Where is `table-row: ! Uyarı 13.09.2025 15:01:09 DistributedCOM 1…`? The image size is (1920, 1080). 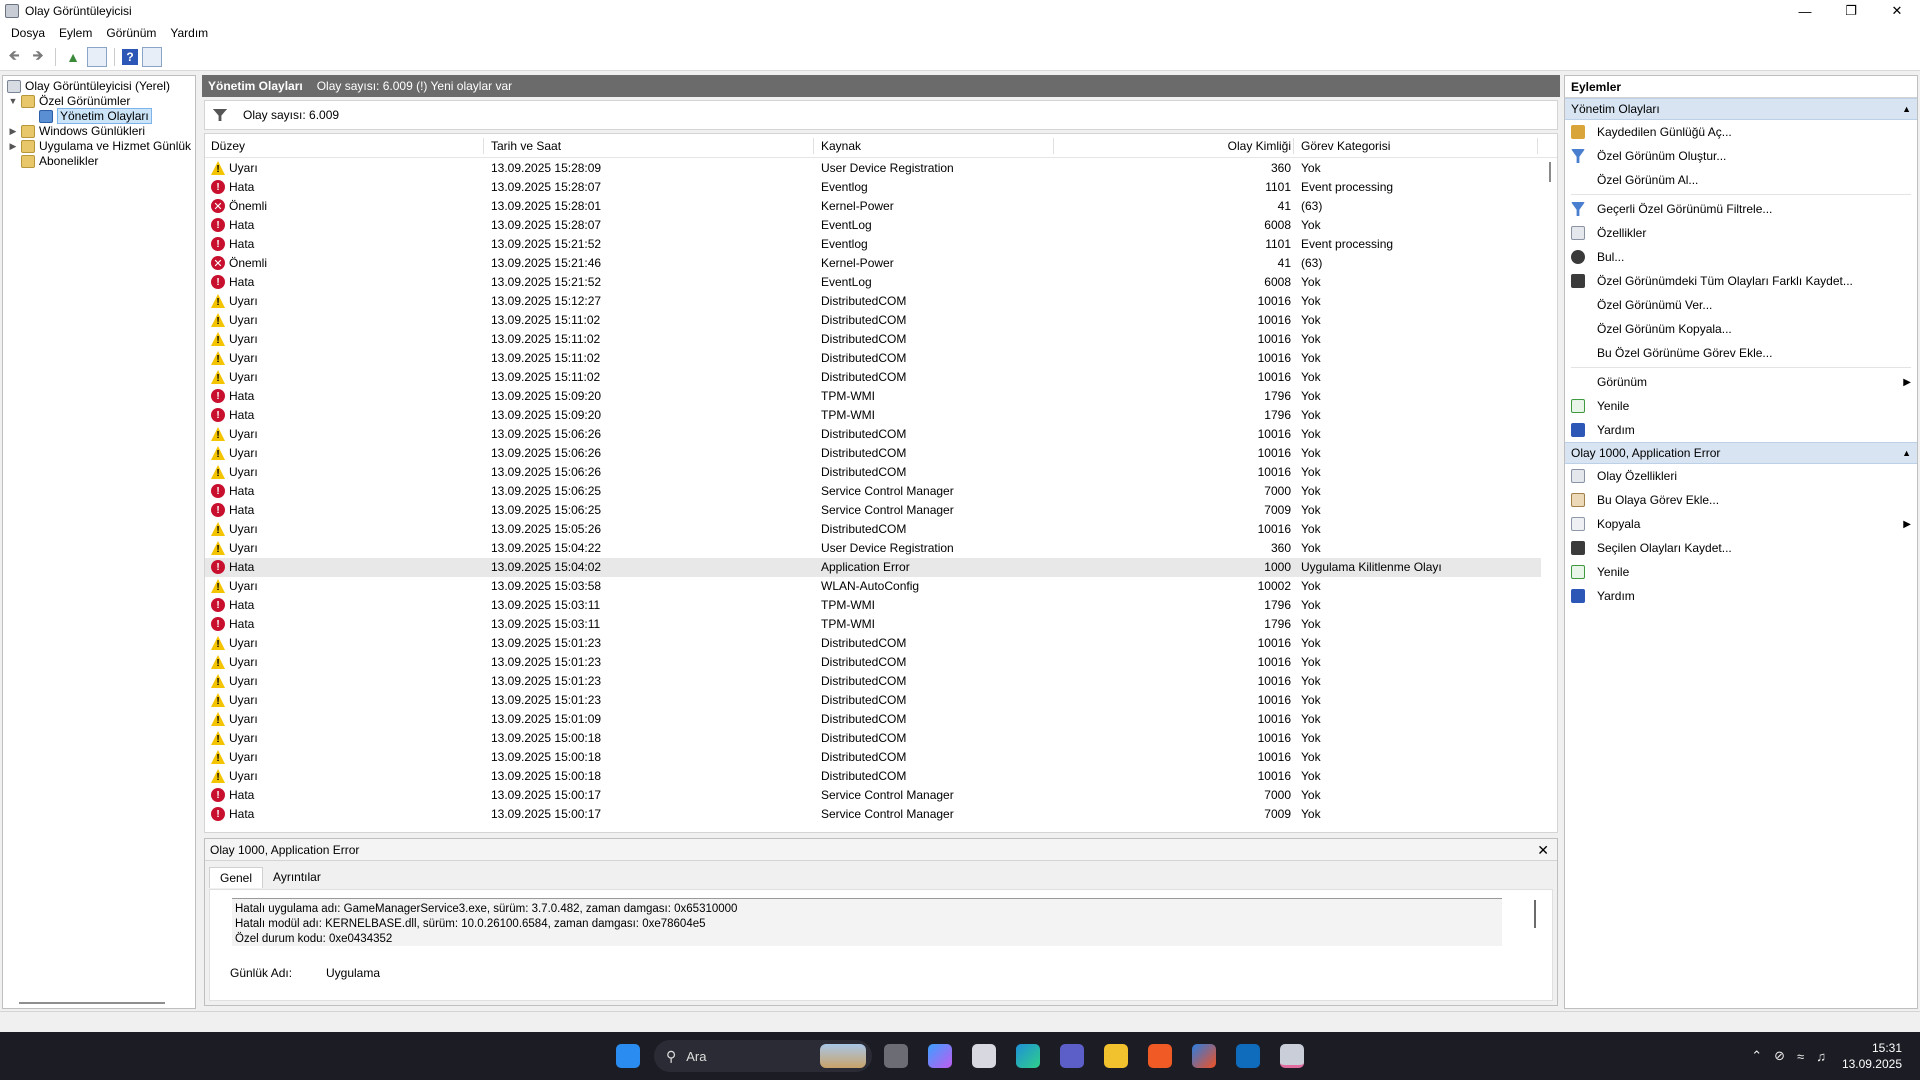 table-row: ! Uyarı 13.09.2025 15:01:09 DistributedCOM 1… is located at coordinates (873, 719).